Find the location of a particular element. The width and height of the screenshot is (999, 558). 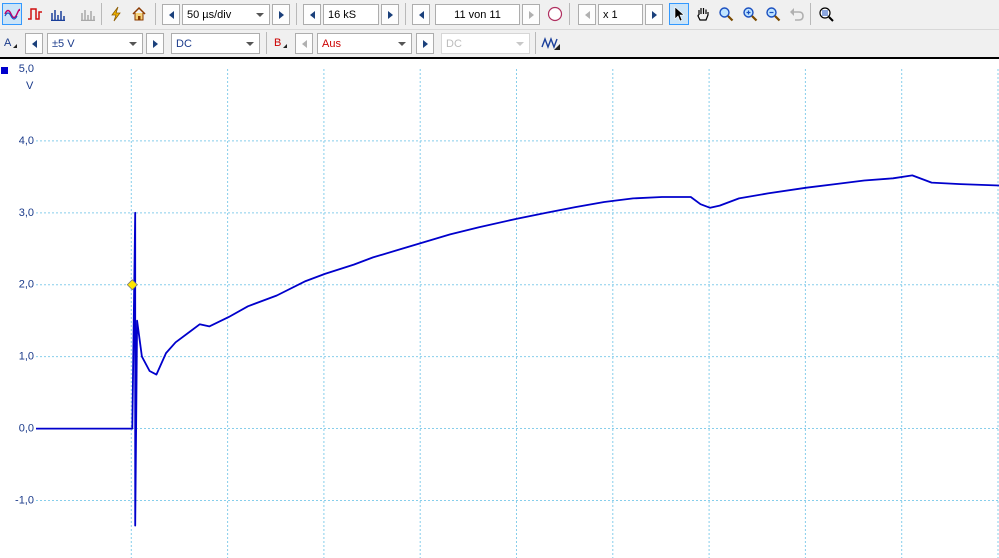

zoom-decrease-button is located at coordinates (587, 14).